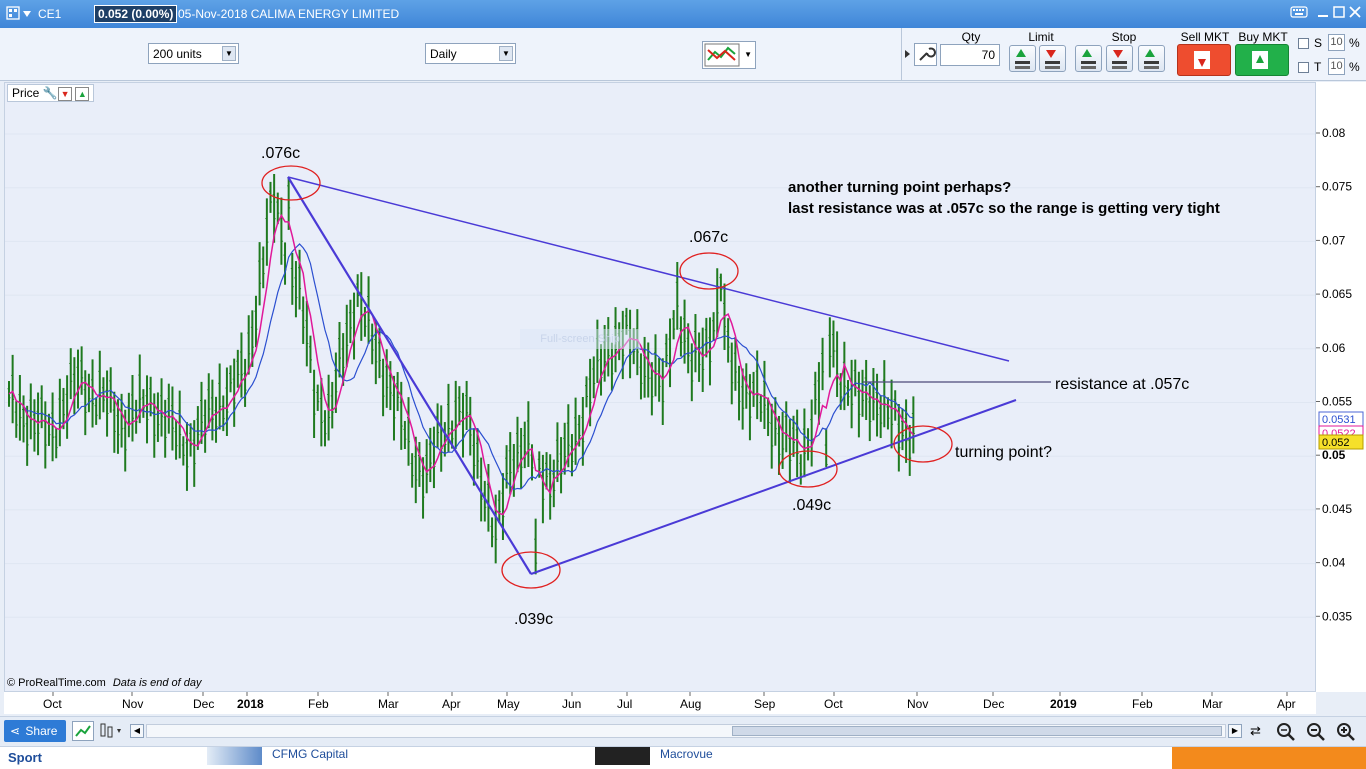 This screenshot has height=769, width=1366. Describe the element at coordinates (15, 731) in the screenshot. I see `share-icon: ⋖` at that location.